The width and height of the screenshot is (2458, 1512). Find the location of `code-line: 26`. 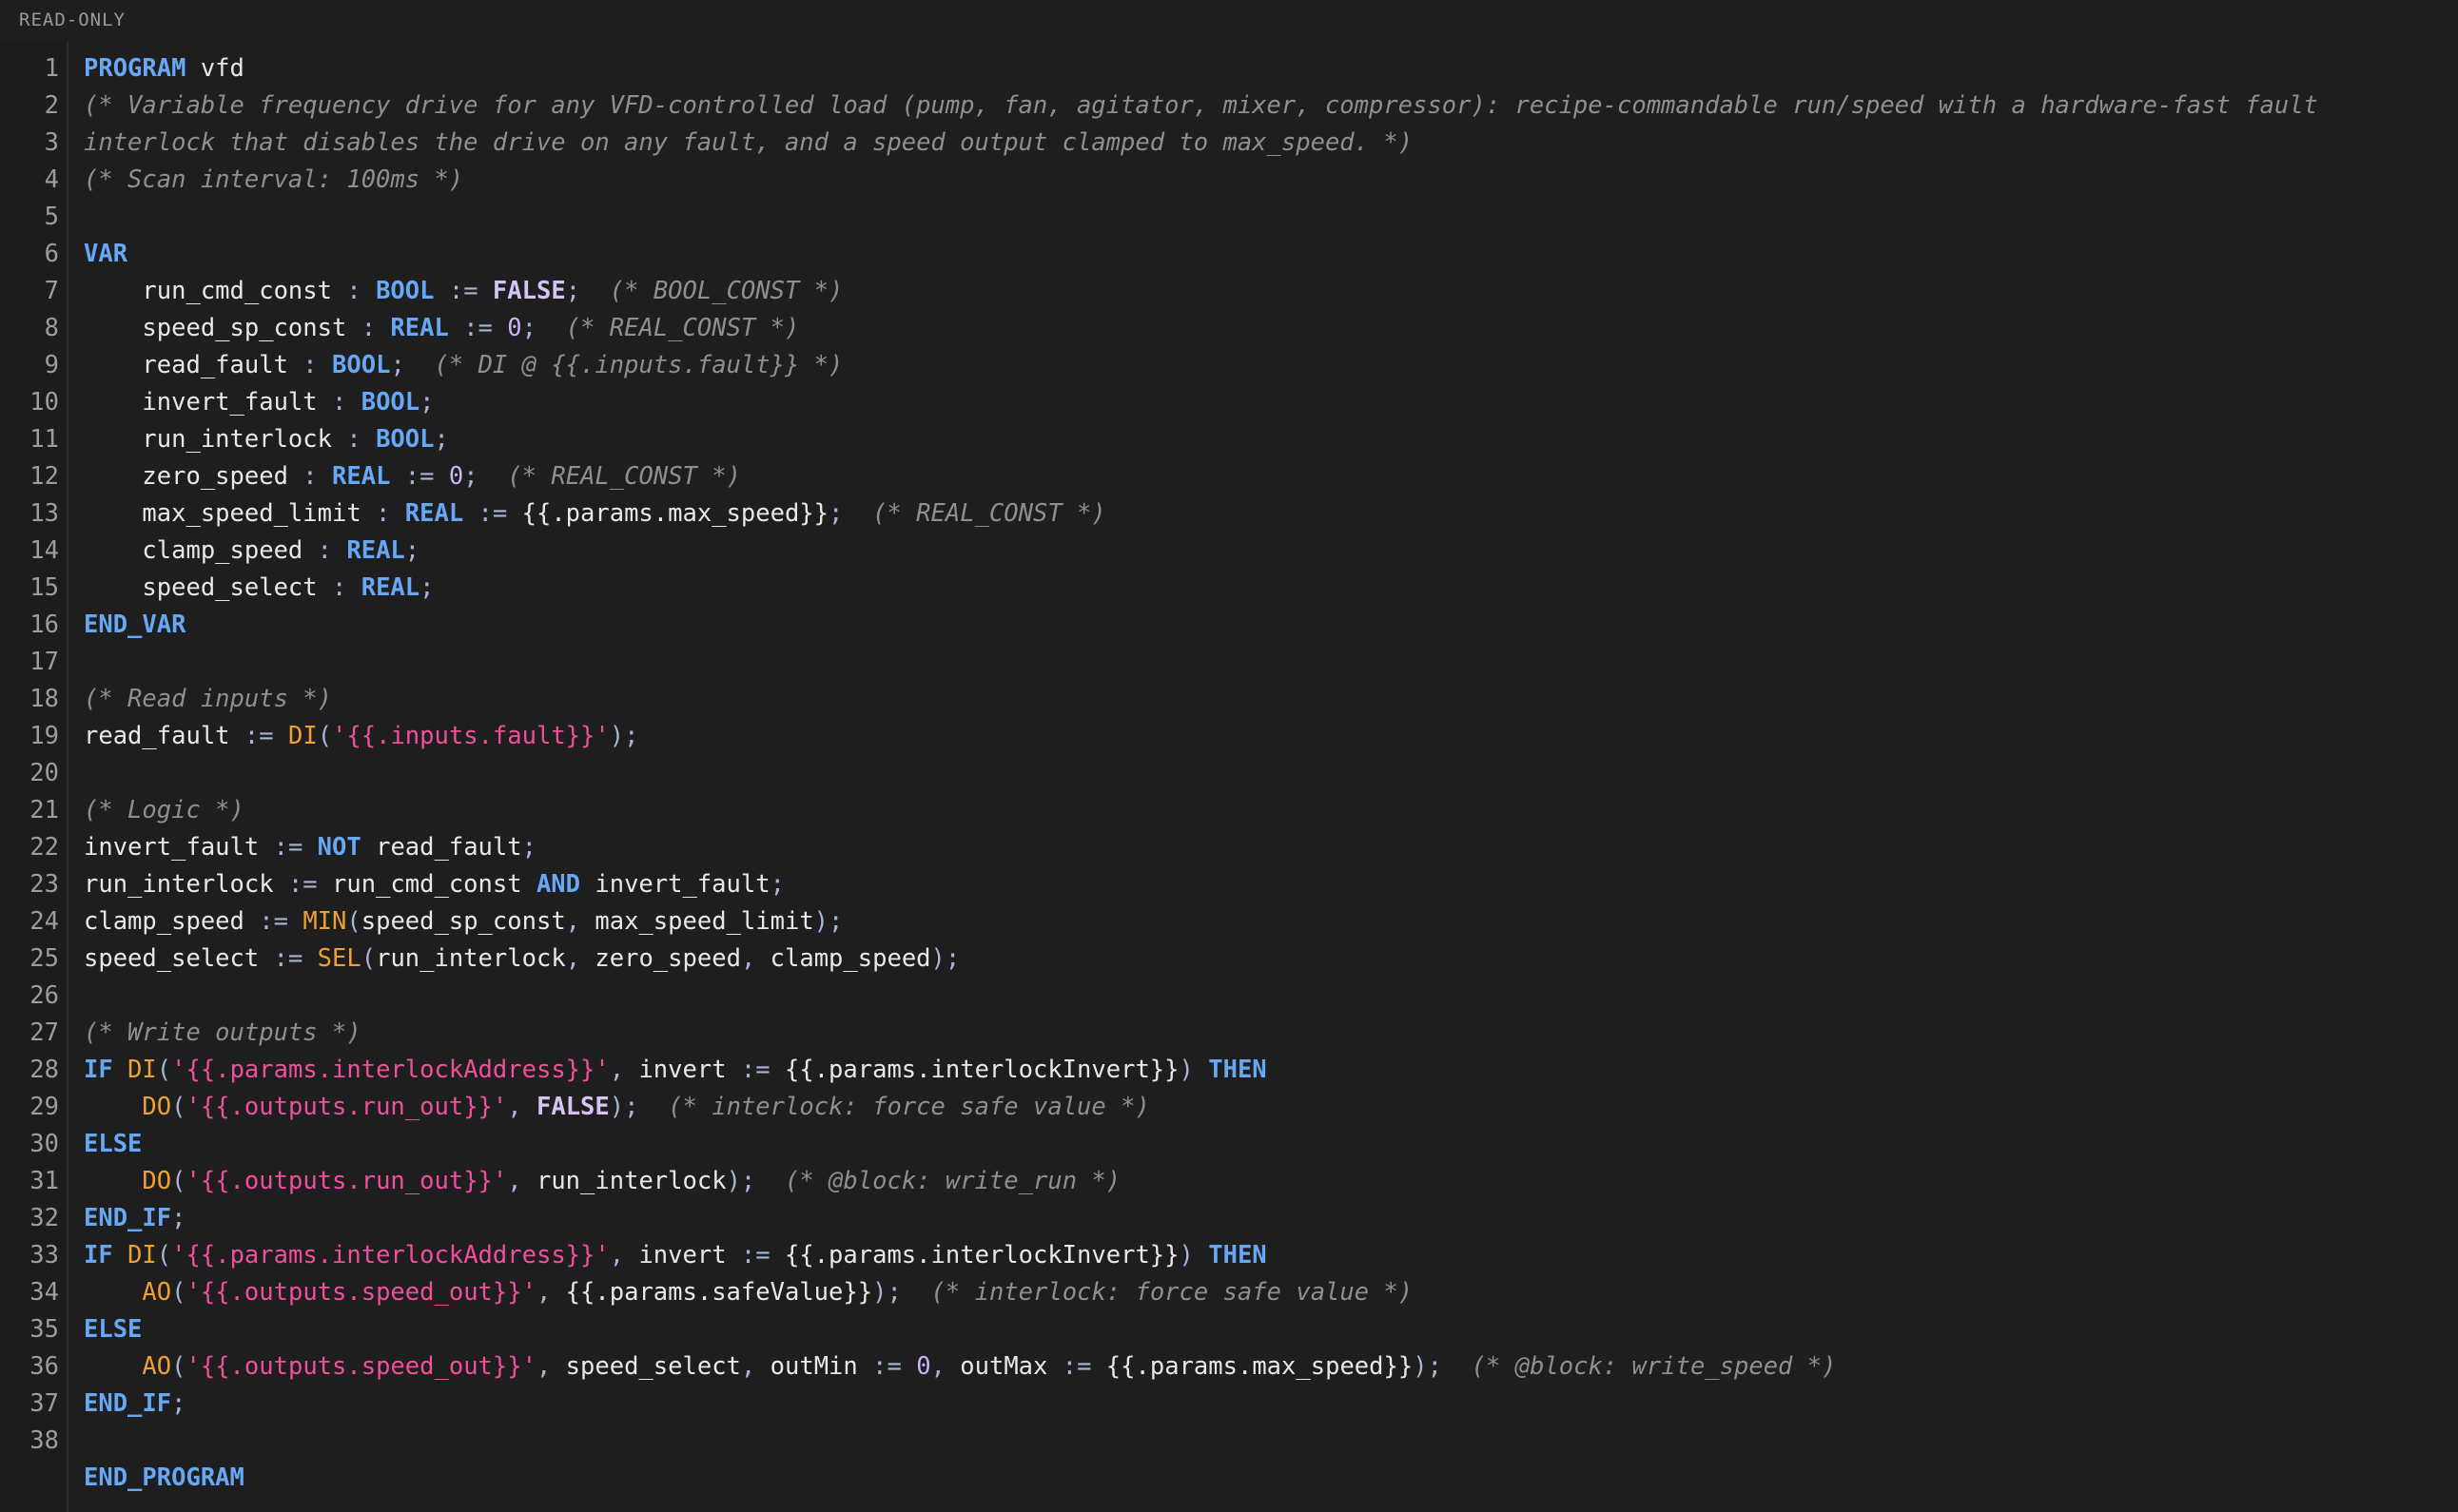

code-line: 26 is located at coordinates (1229, 996).